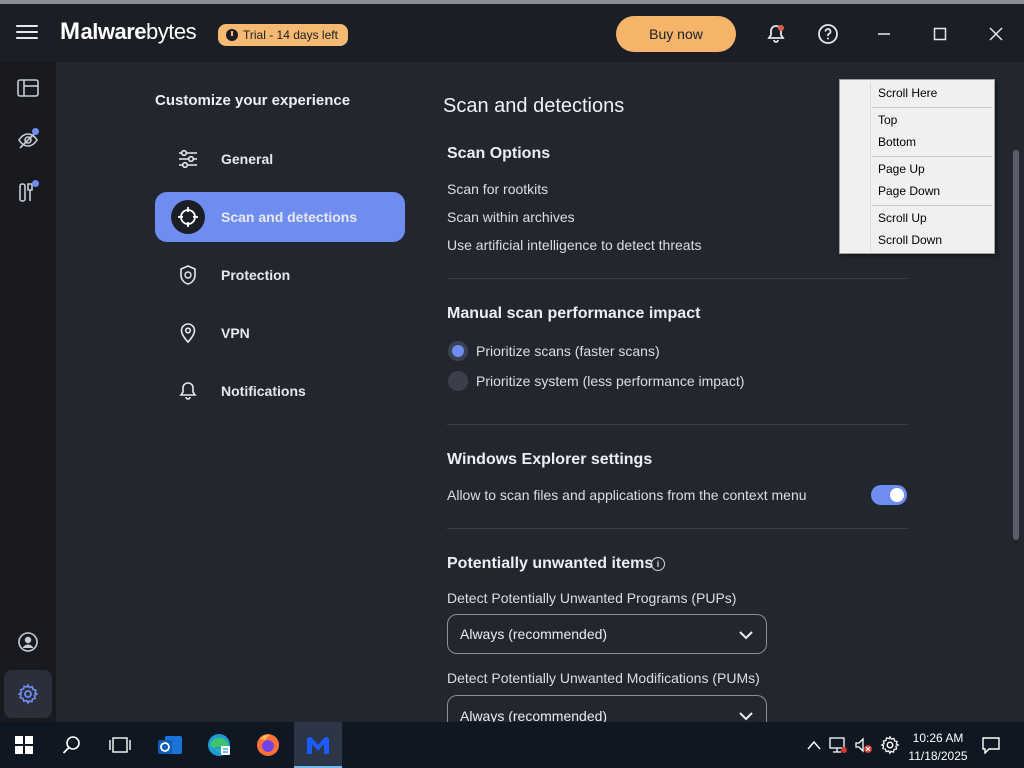  Describe the element at coordinates (170, 745) in the screenshot. I see `outlook-icon` at that location.